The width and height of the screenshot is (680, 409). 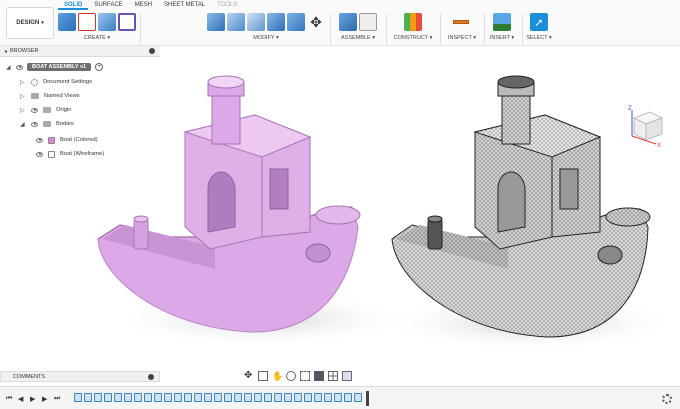 What do you see at coordinates (20, 399) in the screenshot?
I see `step-back-icon: ◀` at bounding box center [20, 399].